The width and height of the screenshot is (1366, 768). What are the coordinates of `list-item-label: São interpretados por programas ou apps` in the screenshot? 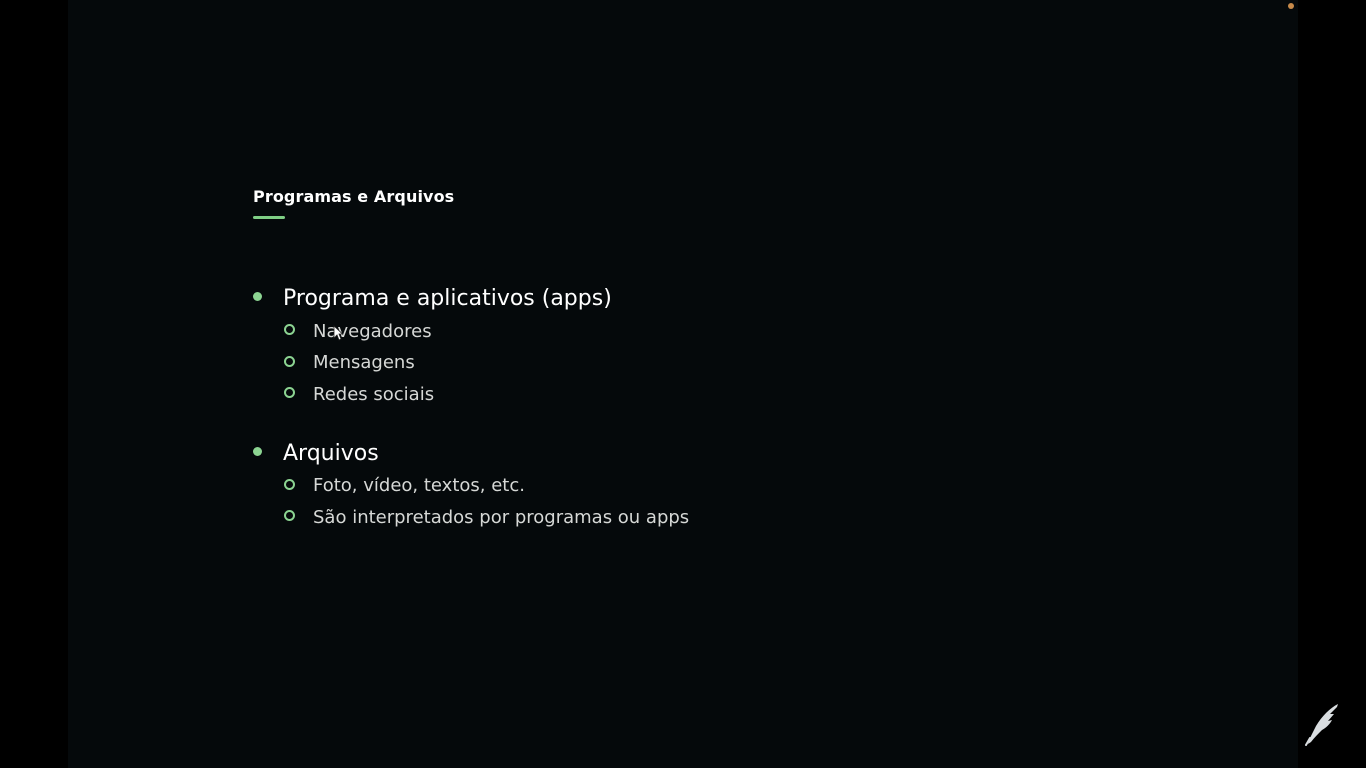 It's located at (501, 517).